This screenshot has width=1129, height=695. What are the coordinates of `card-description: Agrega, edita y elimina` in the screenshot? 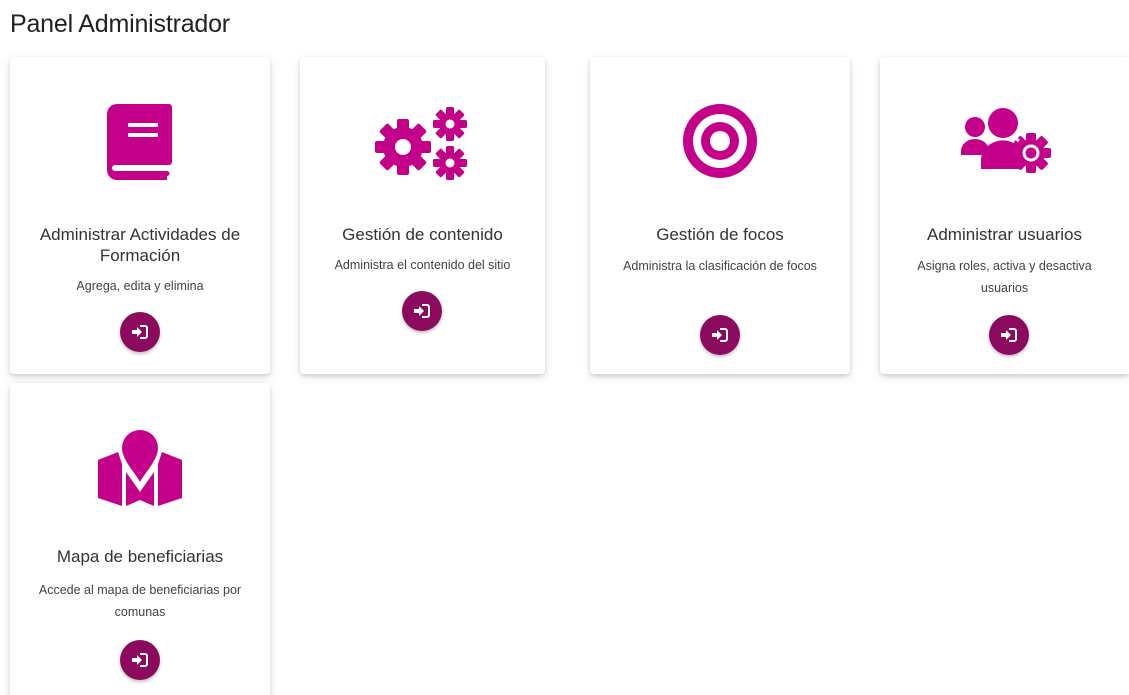 It's located at (140, 286).